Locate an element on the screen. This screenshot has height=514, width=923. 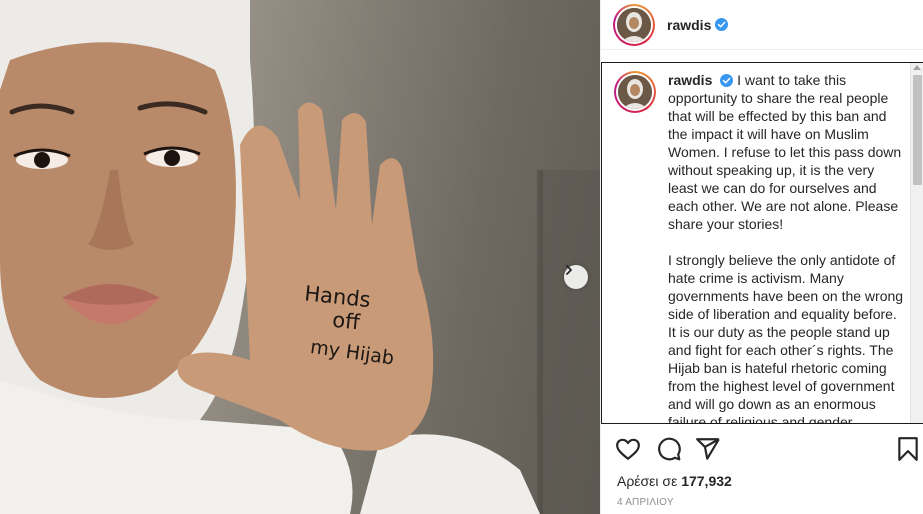
likes-label: Αρέσει σε is located at coordinates (647, 481).